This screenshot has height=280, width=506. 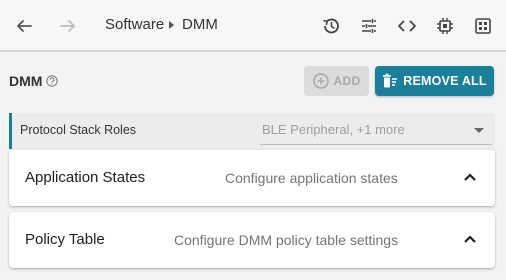 What do you see at coordinates (286, 240) in the screenshot?
I see `card-description: Configure DMM policy table settings` at bounding box center [286, 240].